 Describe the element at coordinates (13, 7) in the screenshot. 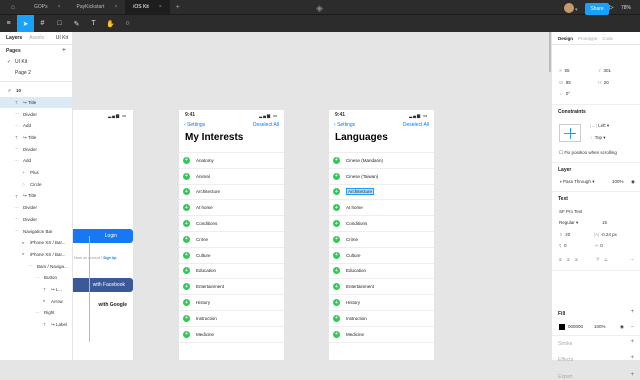

I see `home-icon: ⌂` at that location.